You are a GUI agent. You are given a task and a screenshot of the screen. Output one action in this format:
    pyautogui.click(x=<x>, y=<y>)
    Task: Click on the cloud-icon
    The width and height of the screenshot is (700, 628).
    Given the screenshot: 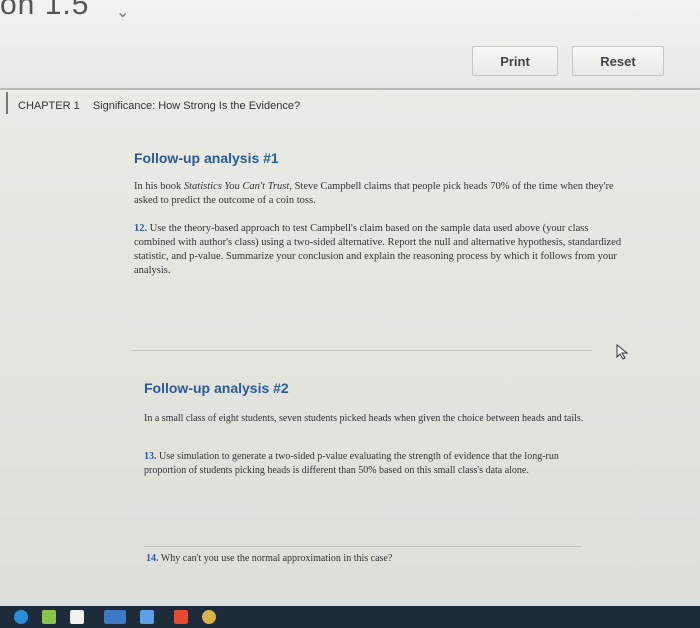 What is the action you would take?
    pyautogui.click(x=115, y=617)
    